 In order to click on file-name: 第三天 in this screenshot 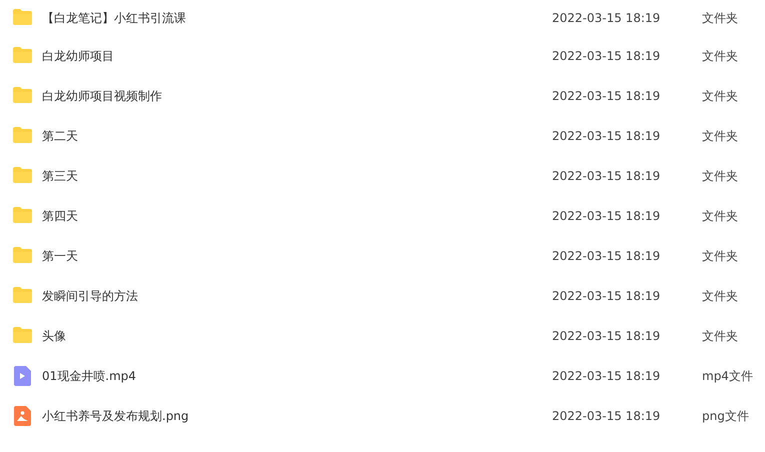, I will do `click(297, 176)`.